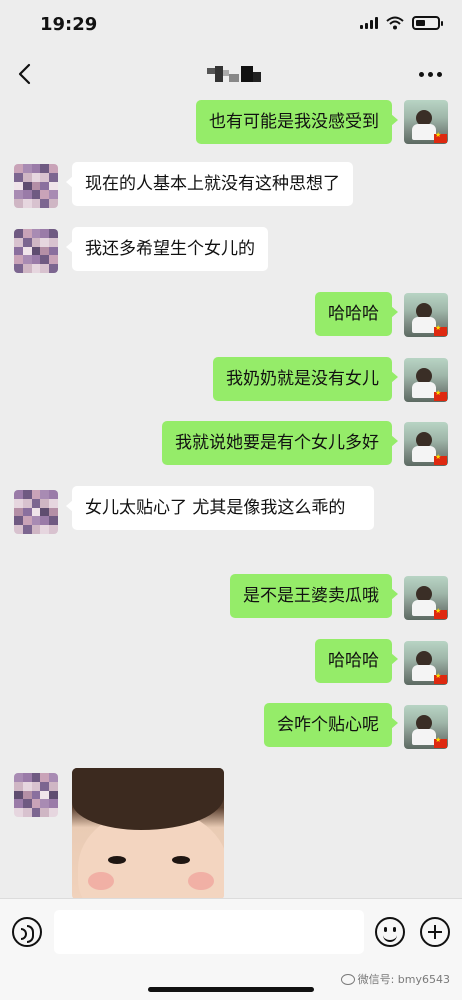 The width and height of the screenshot is (462, 1000). Describe the element at coordinates (26, 74) in the screenshot. I see `chevron-left-icon` at that location.